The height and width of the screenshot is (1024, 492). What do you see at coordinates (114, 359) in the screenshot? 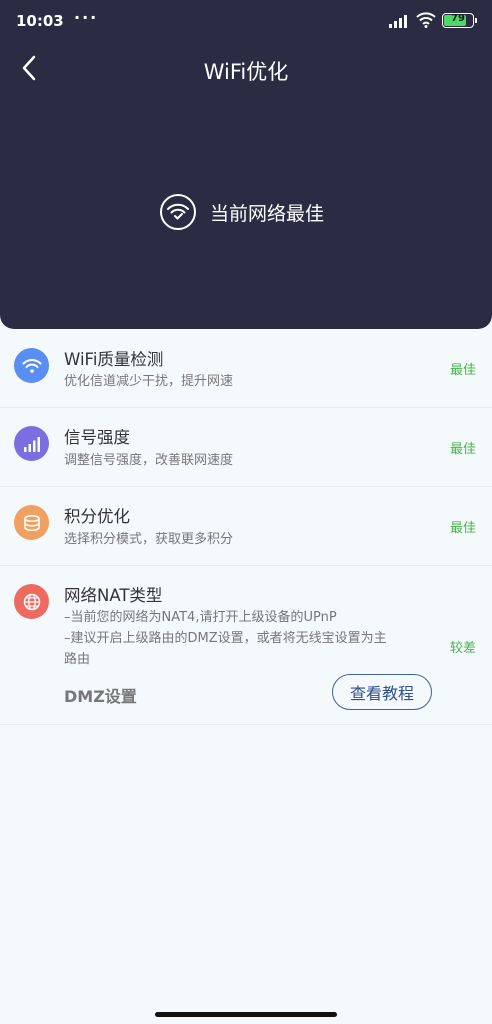
I see `list-item-title: WiFi质量检测` at bounding box center [114, 359].